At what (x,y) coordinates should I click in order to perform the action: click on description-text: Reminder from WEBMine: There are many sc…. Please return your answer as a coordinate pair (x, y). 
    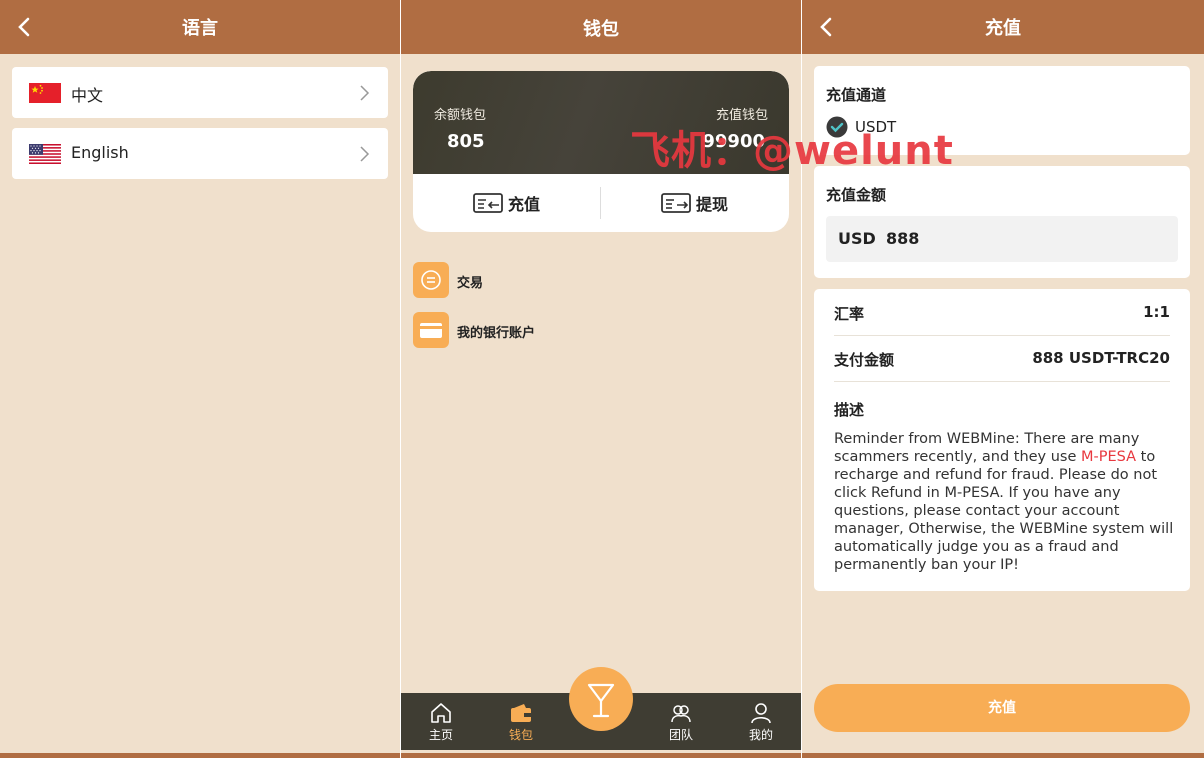
    Looking at the image, I should click on (1004, 502).